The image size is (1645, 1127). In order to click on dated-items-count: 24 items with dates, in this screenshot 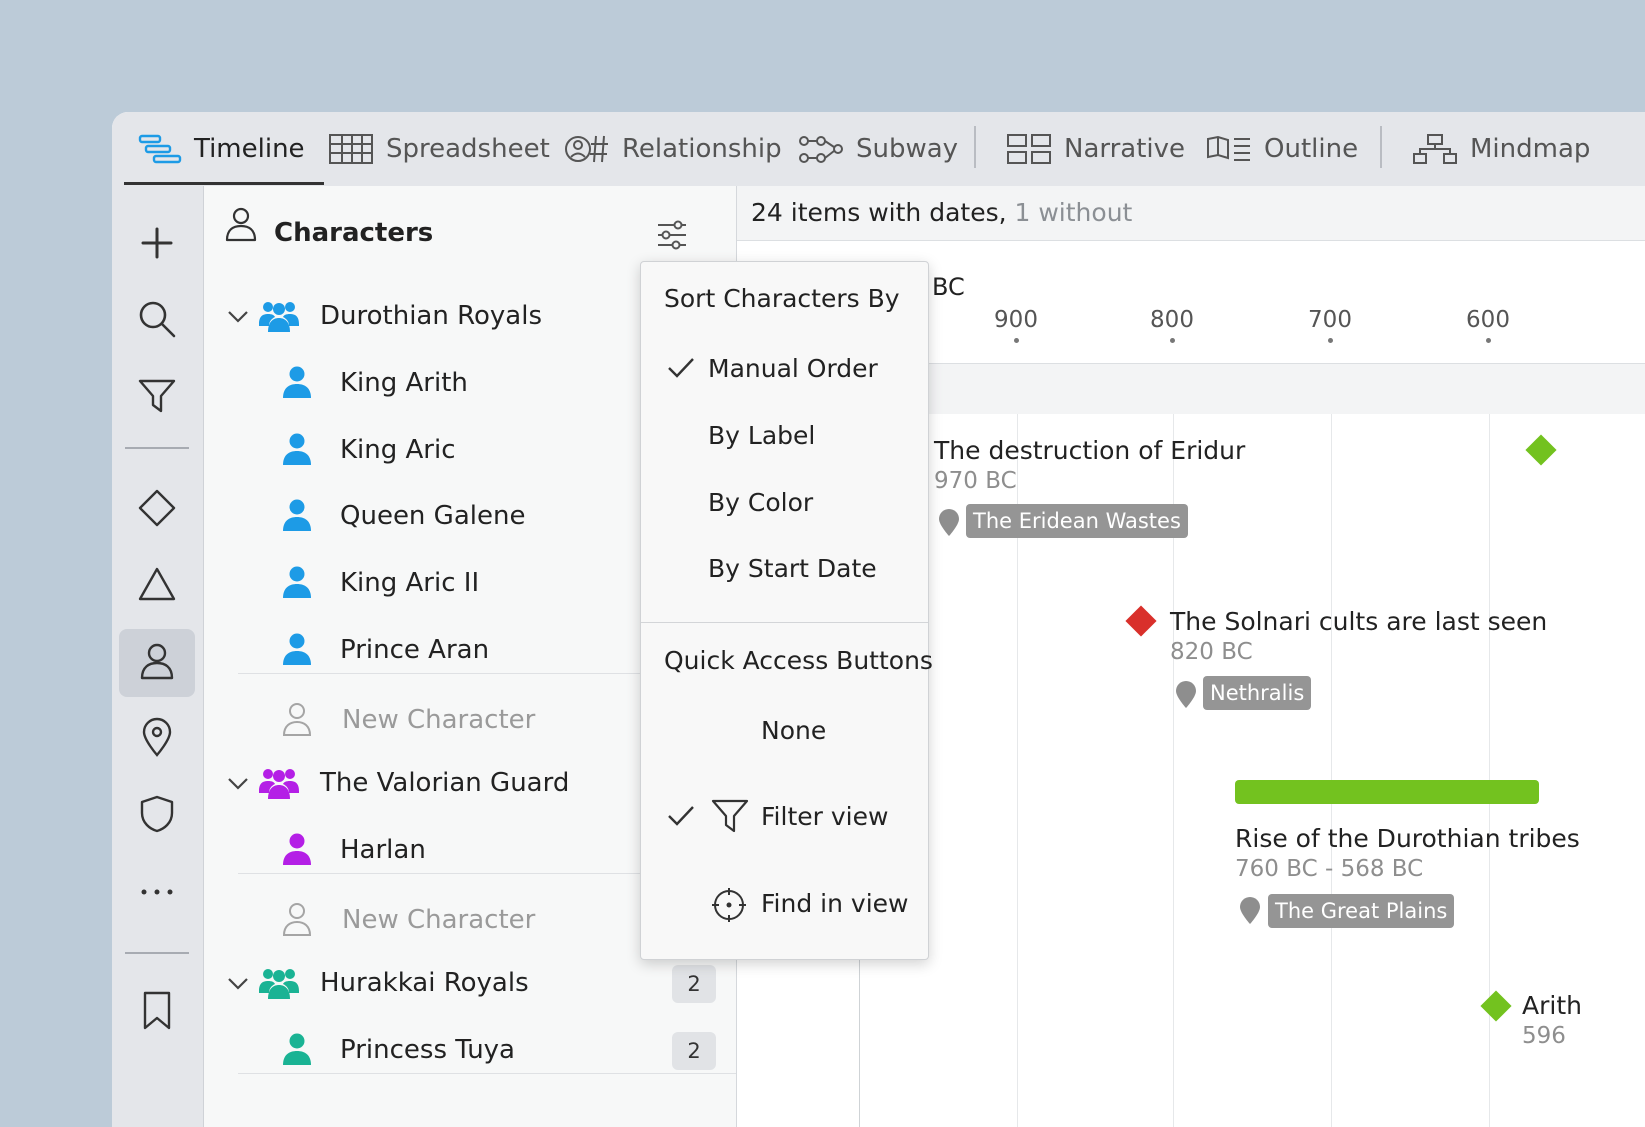, I will do `click(879, 212)`.